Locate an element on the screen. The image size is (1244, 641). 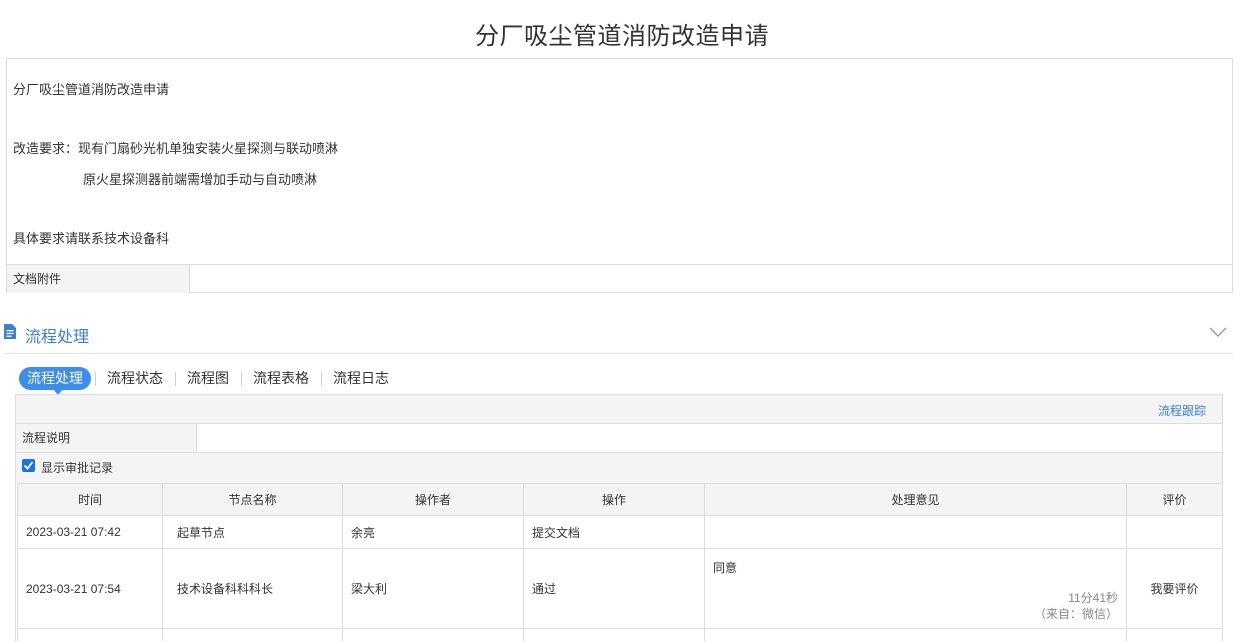
checkmark-icon is located at coordinates (28, 465).